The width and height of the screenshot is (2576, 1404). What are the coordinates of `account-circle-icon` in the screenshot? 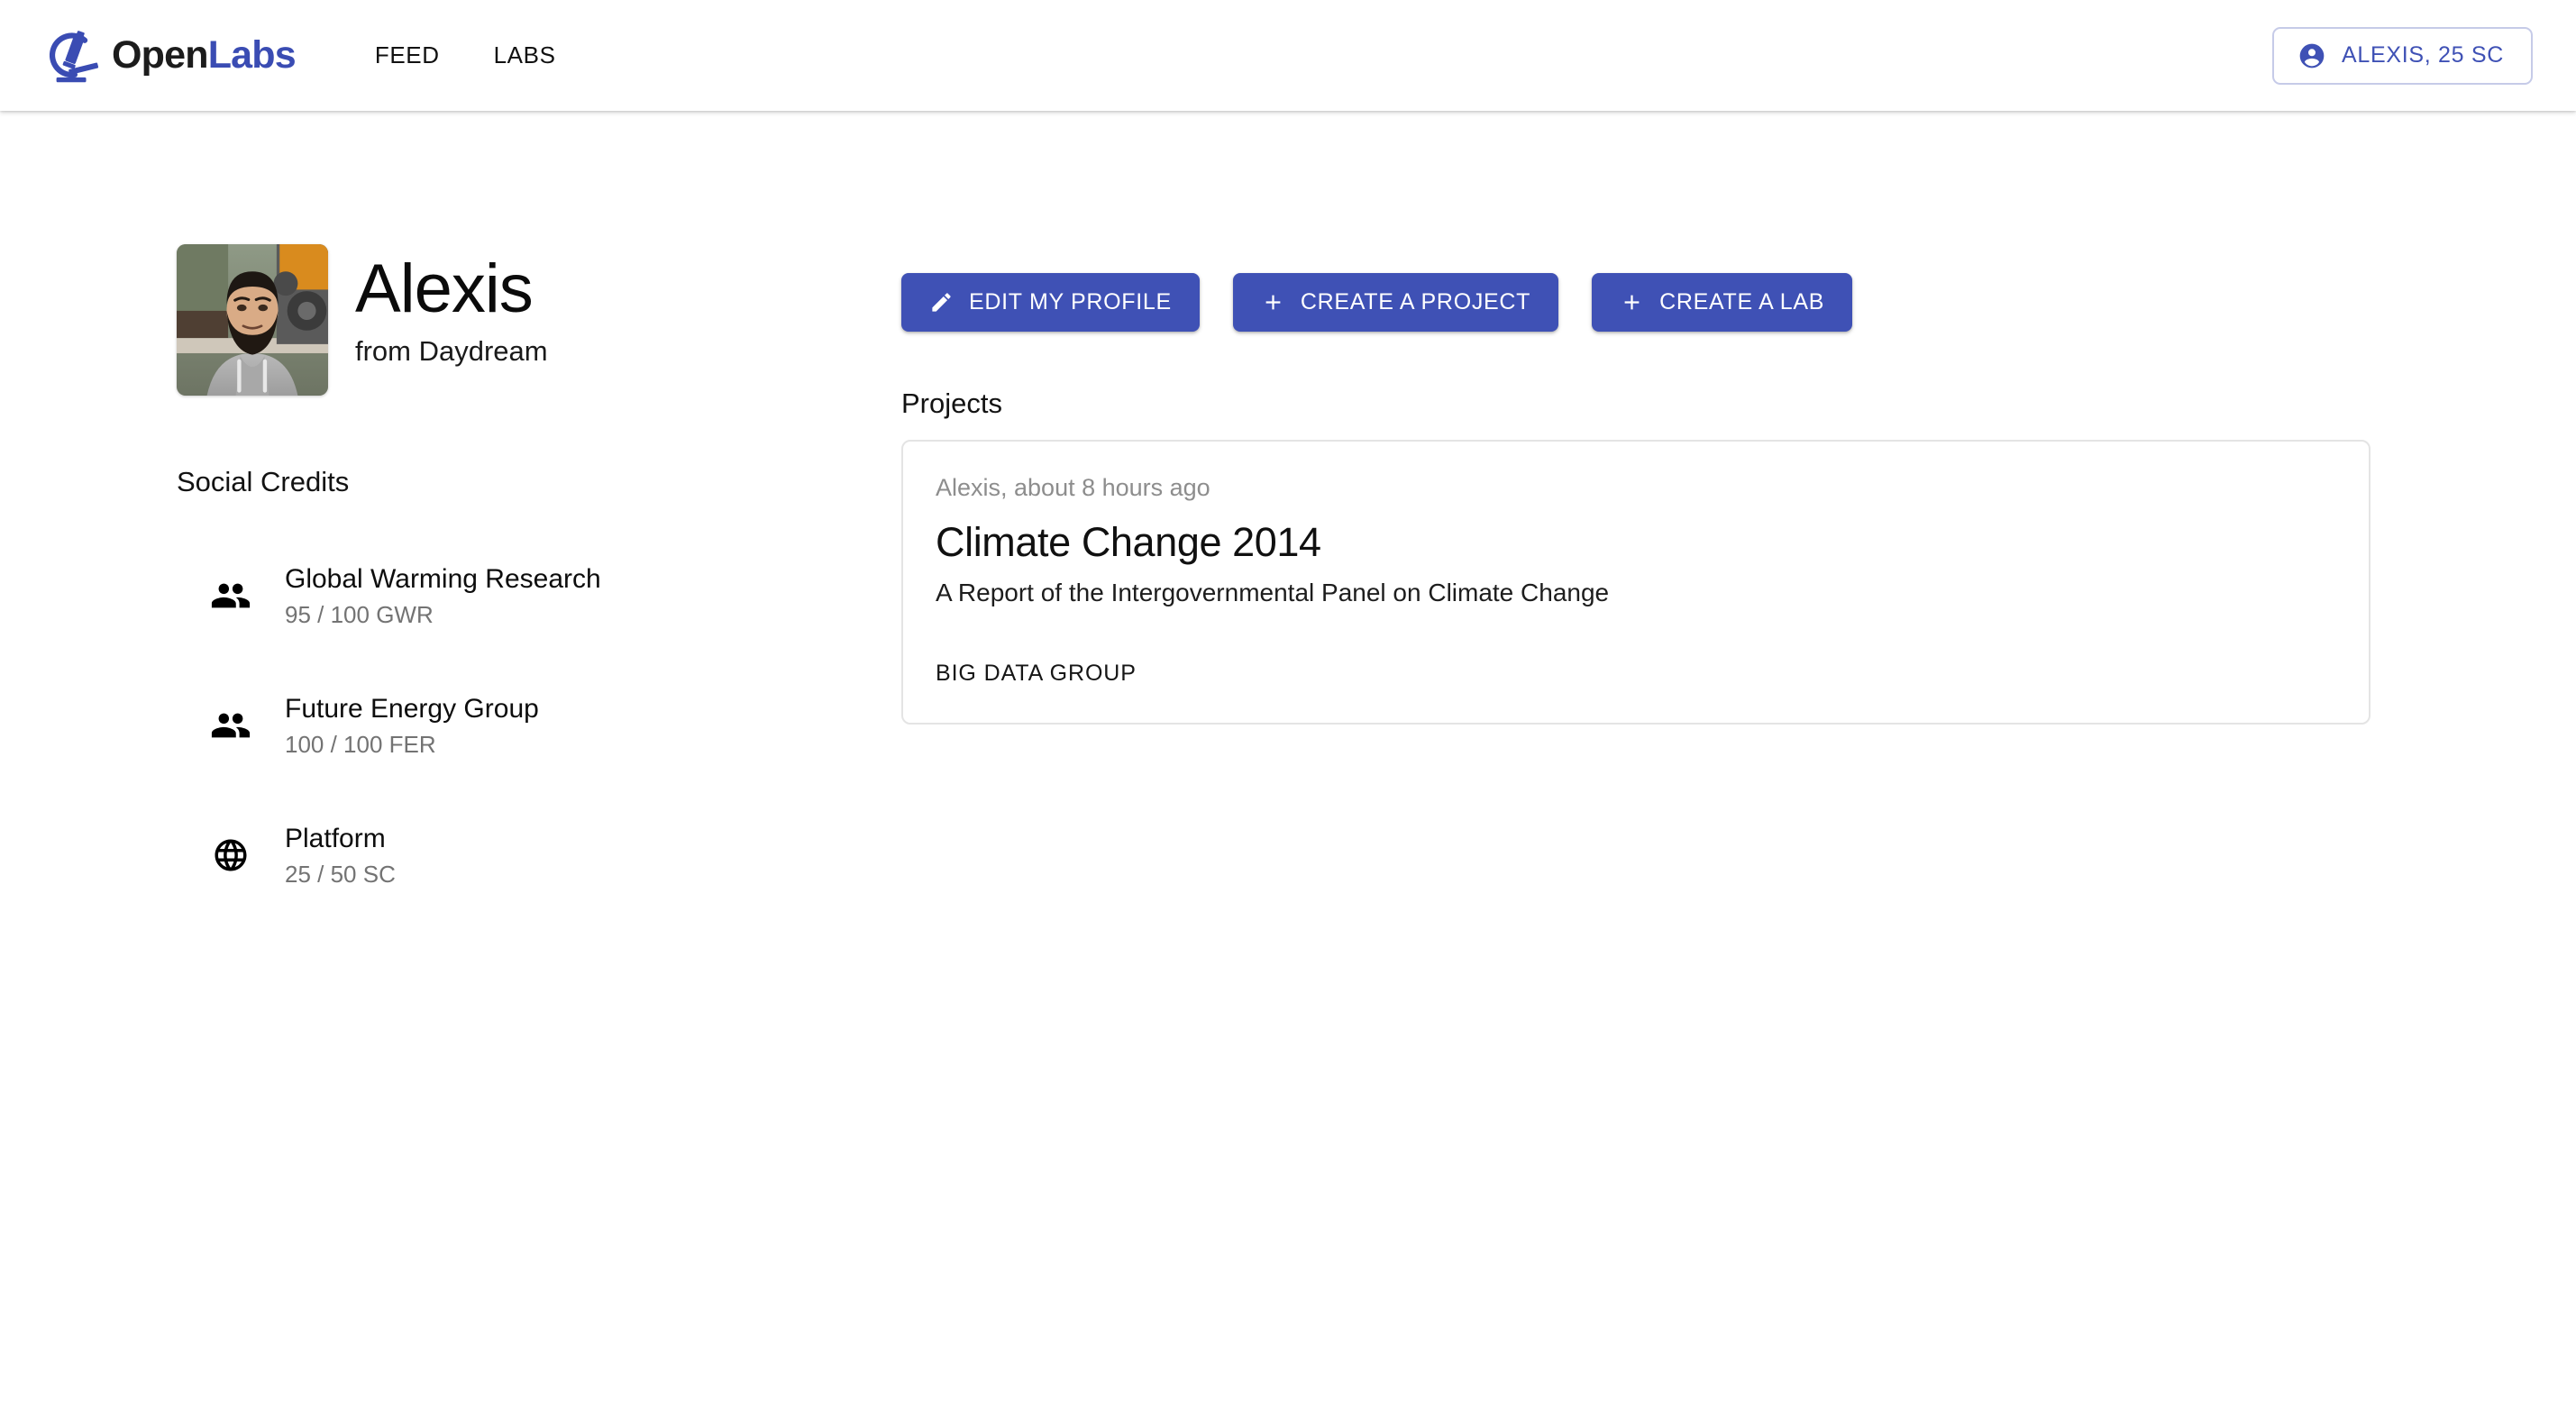 It's located at (2311, 55).